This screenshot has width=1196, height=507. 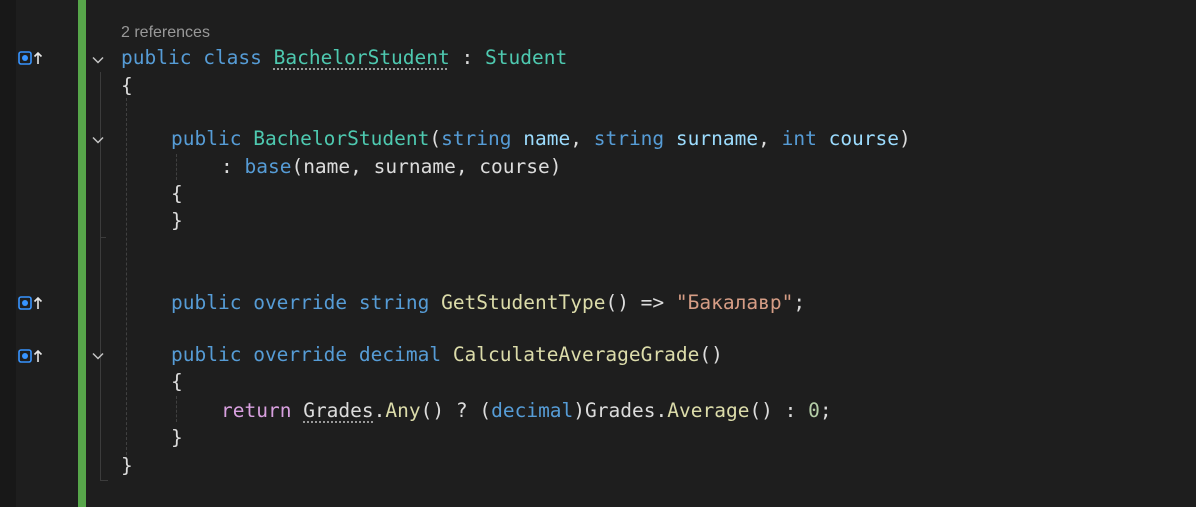 I want to click on method-call: Average, so click(x=708, y=410).